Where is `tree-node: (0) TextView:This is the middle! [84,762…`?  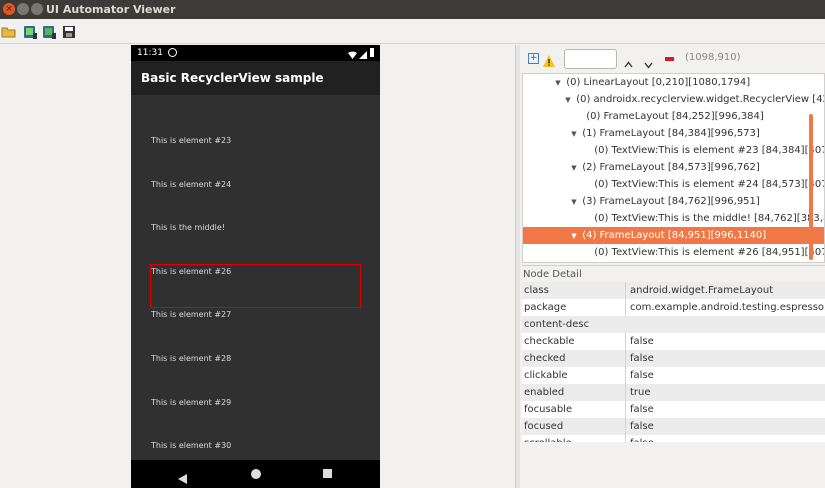 tree-node: (0) TextView:This is the middle! [84,762… is located at coordinates (674, 218).